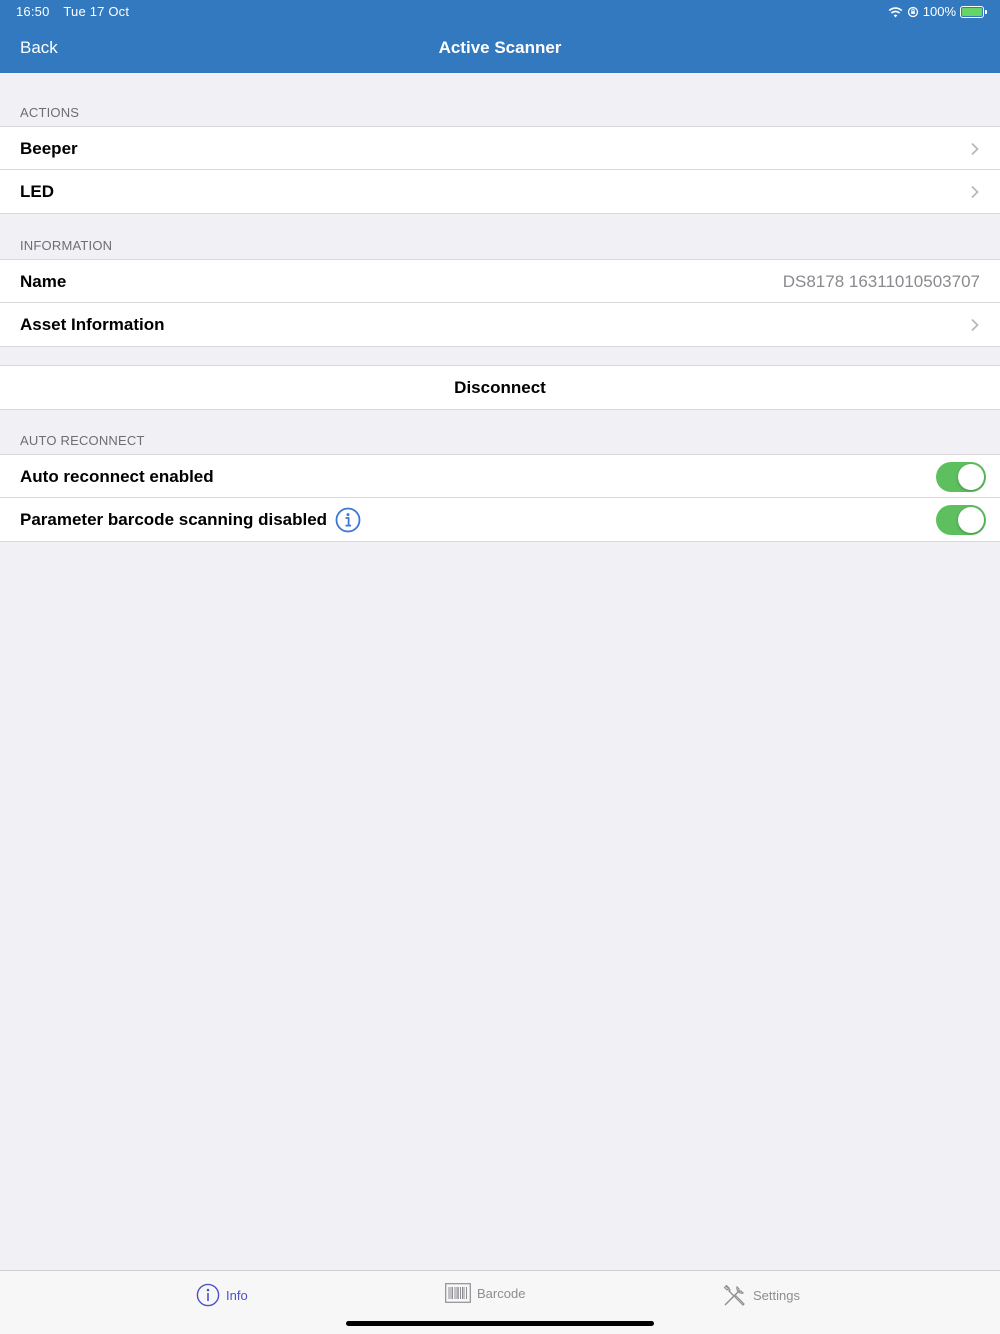 The height and width of the screenshot is (1334, 1000). I want to click on tab-settings-label: Settings, so click(776, 1295).